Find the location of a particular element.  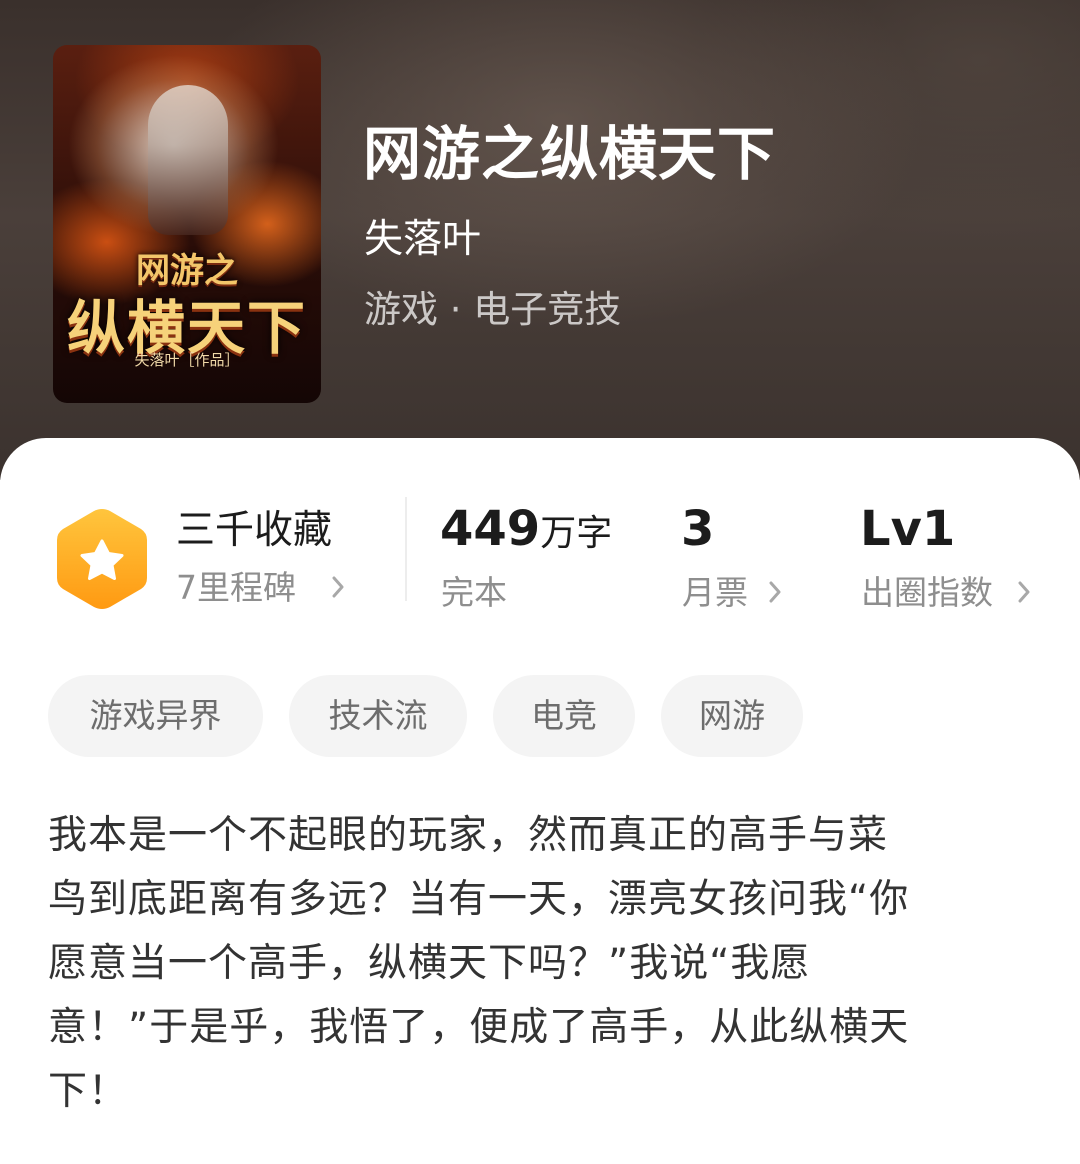

tag-chip: 电竞 is located at coordinates (564, 716).